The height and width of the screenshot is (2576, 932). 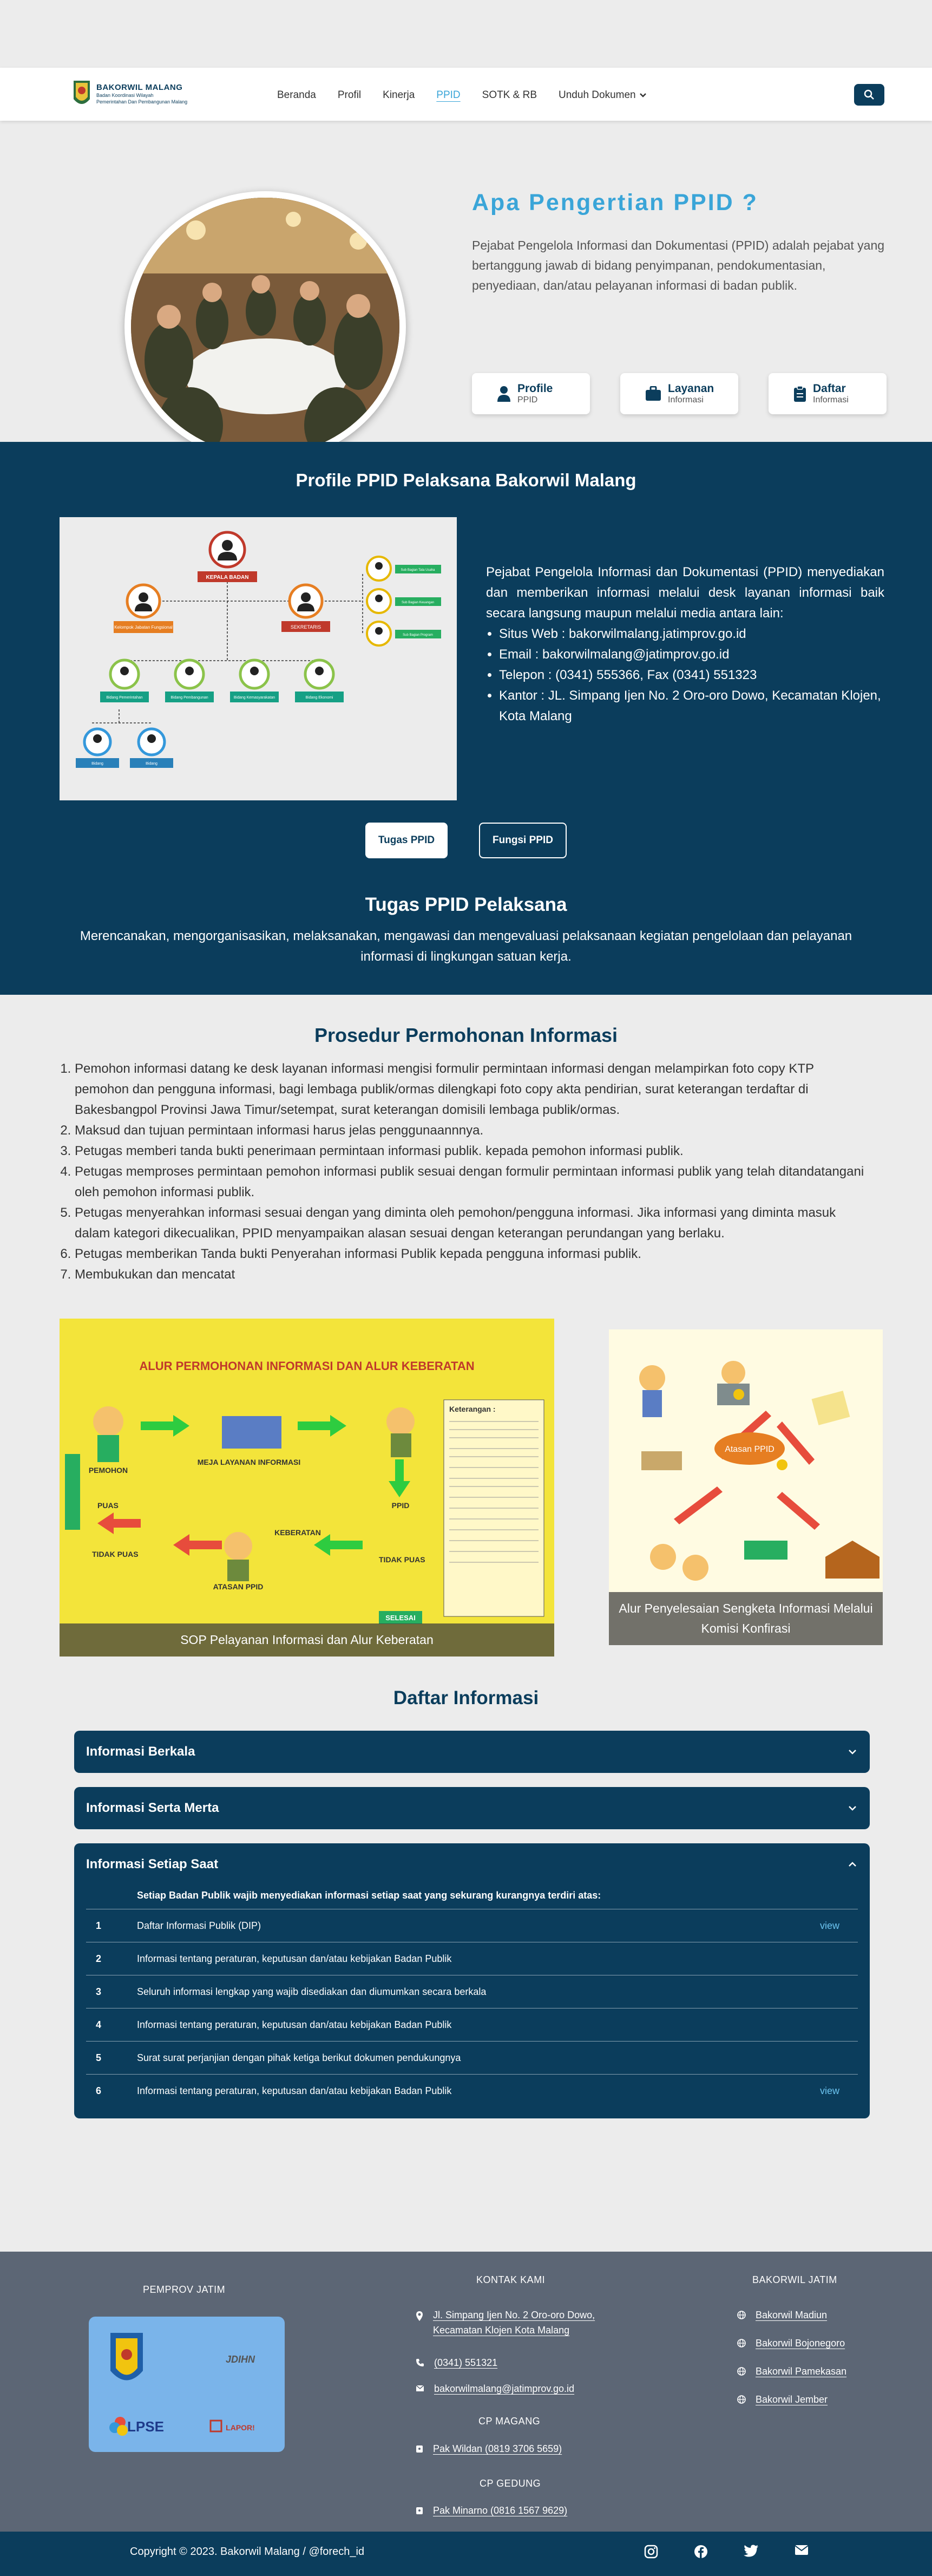 I want to click on phone-text: (0341) 551321, so click(x=465, y=2362).